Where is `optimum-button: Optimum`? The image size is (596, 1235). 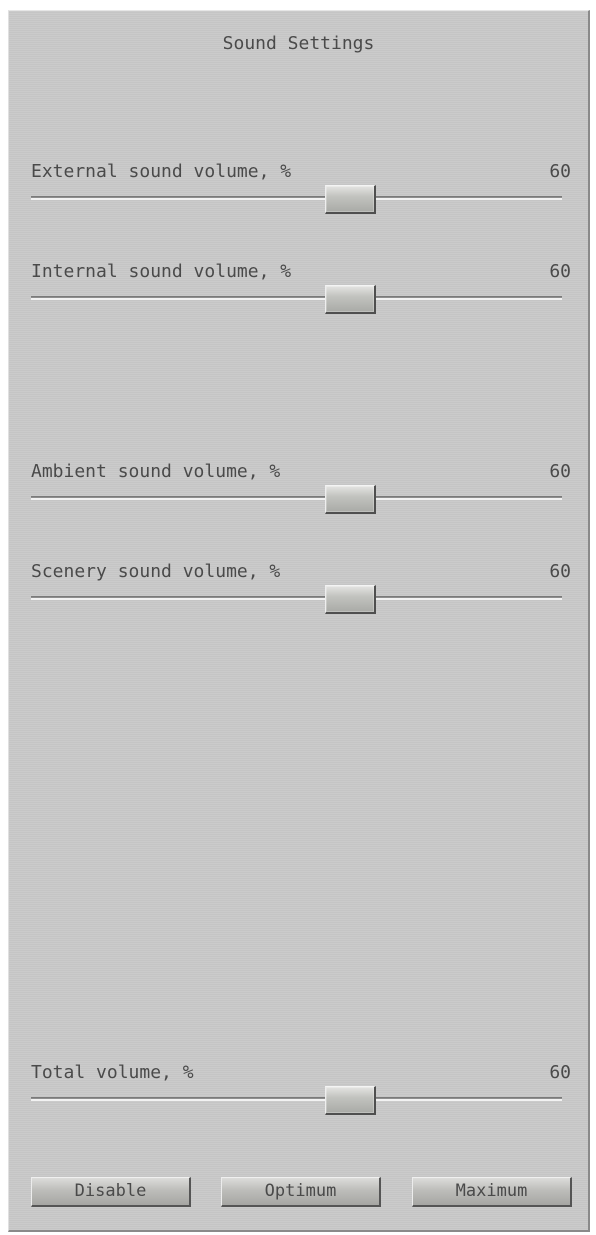 optimum-button: Optimum is located at coordinates (301, 1192).